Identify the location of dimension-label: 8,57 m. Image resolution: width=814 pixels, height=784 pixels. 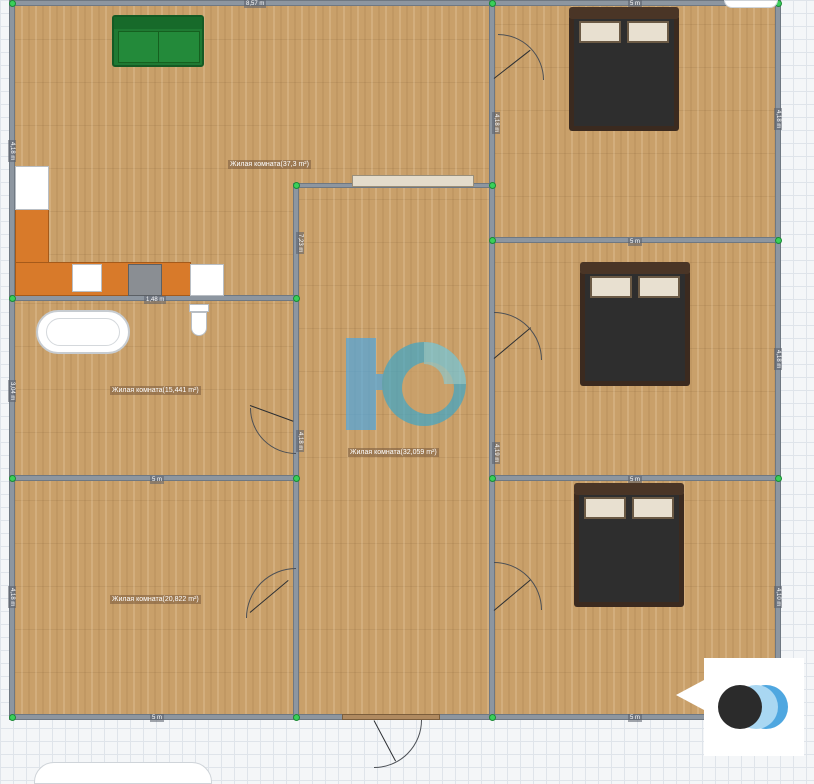
(255, 4).